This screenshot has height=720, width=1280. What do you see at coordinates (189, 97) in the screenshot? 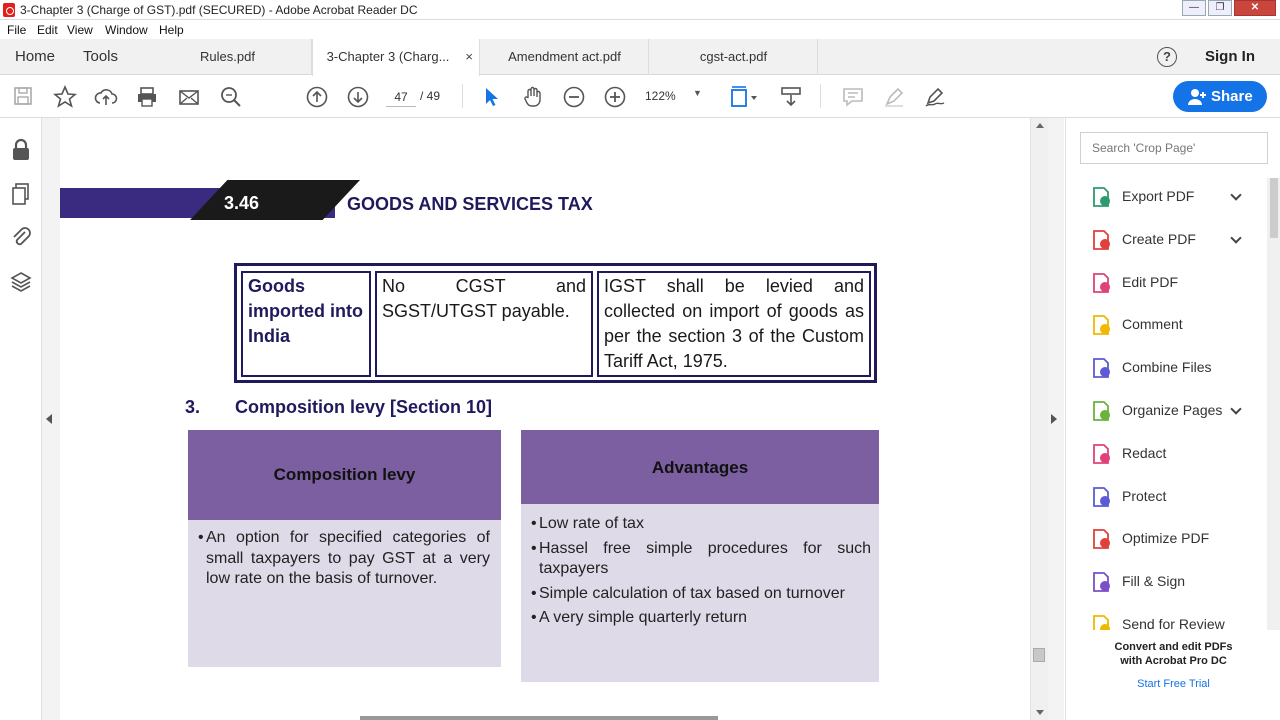
I see `email-icon` at bounding box center [189, 97].